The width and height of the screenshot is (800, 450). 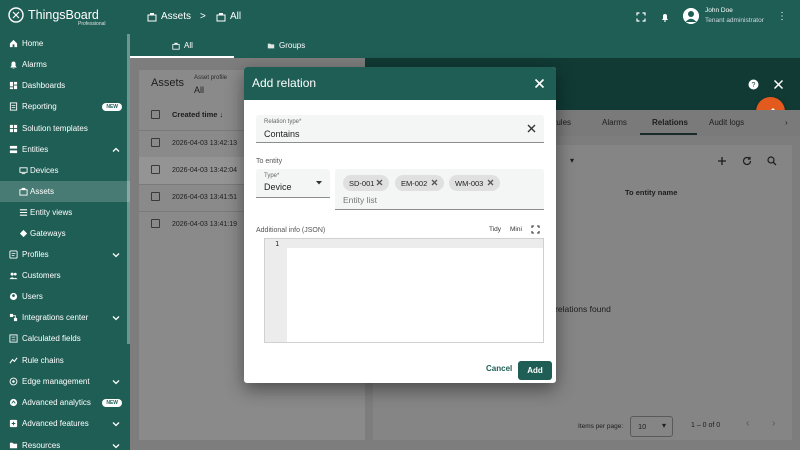 What do you see at coordinates (665, 17) in the screenshot?
I see `notifications-icon` at bounding box center [665, 17].